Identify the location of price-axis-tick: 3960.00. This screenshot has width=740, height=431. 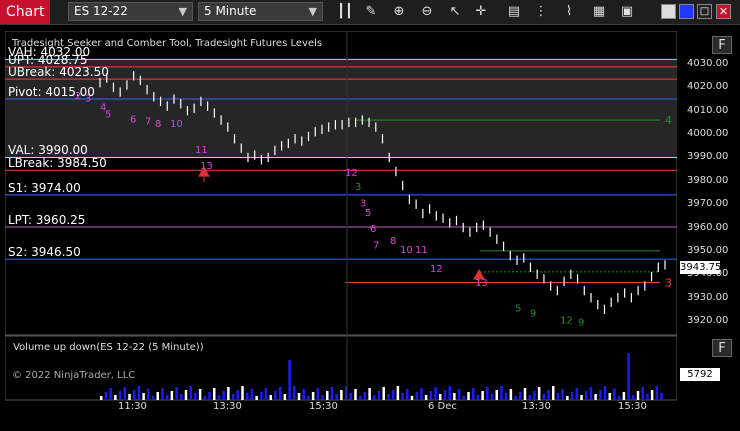
(708, 227).